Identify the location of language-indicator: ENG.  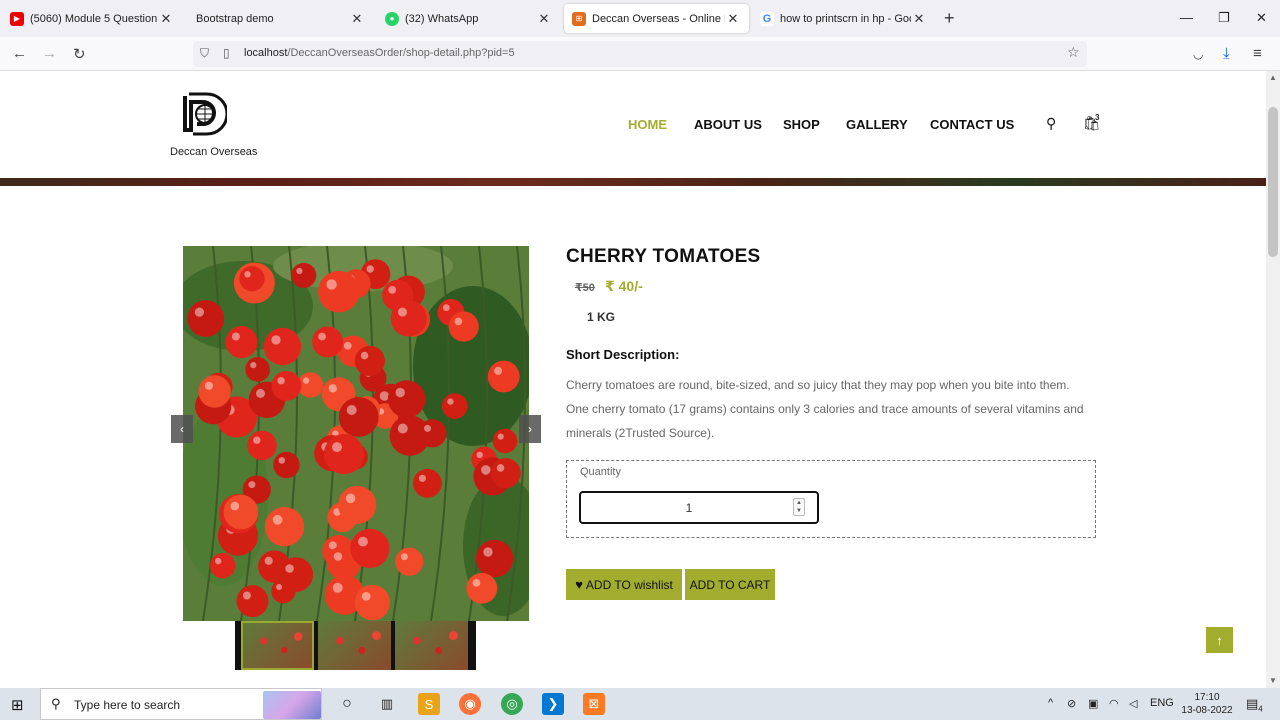
(1162, 703).